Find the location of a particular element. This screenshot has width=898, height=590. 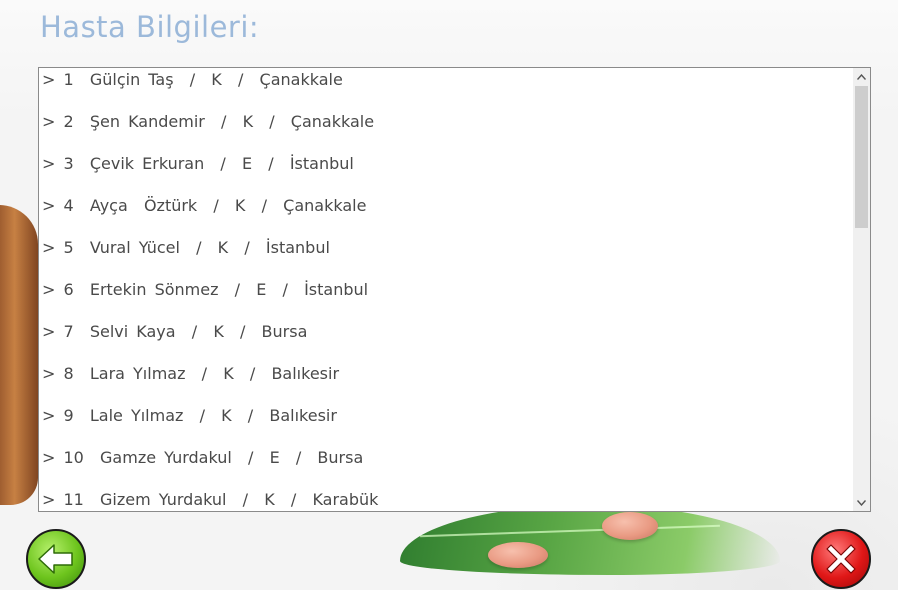

list-item: > 8 Lara Yılmaz / K / Balıkesir is located at coordinates (446, 383).